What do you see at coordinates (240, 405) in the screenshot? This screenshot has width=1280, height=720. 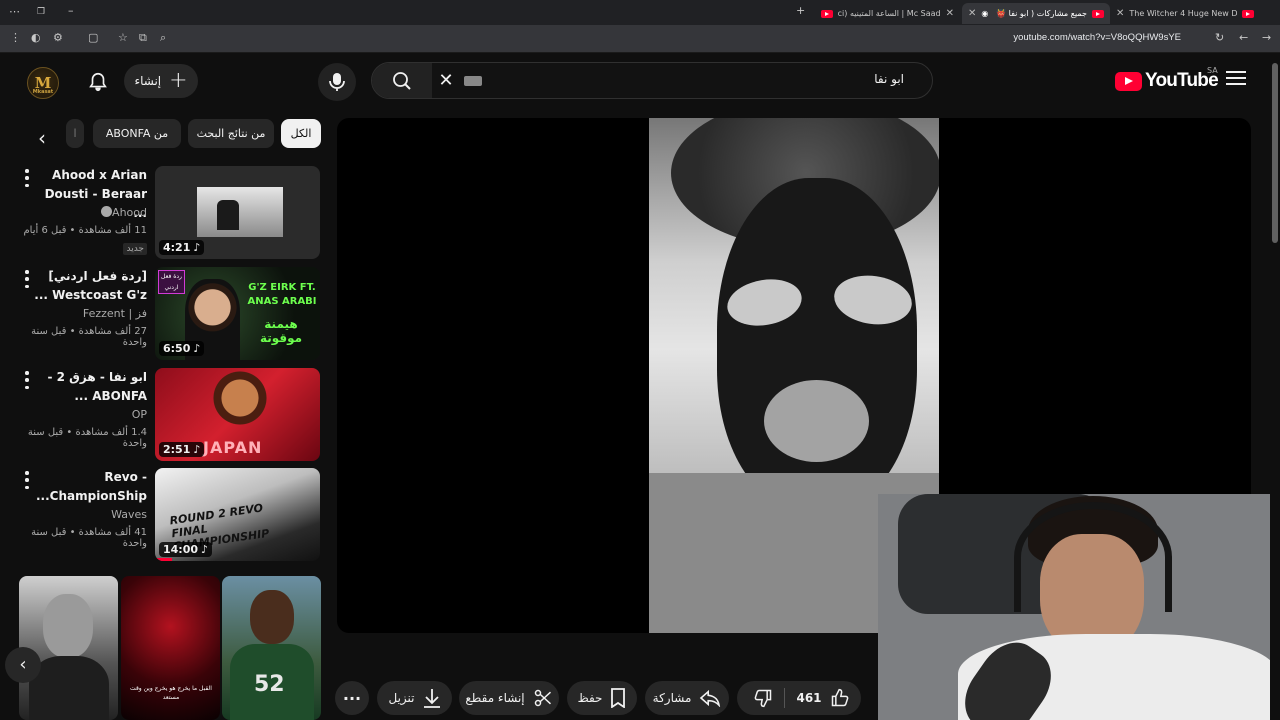 I see `thumb-character` at bounding box center [240, 405].